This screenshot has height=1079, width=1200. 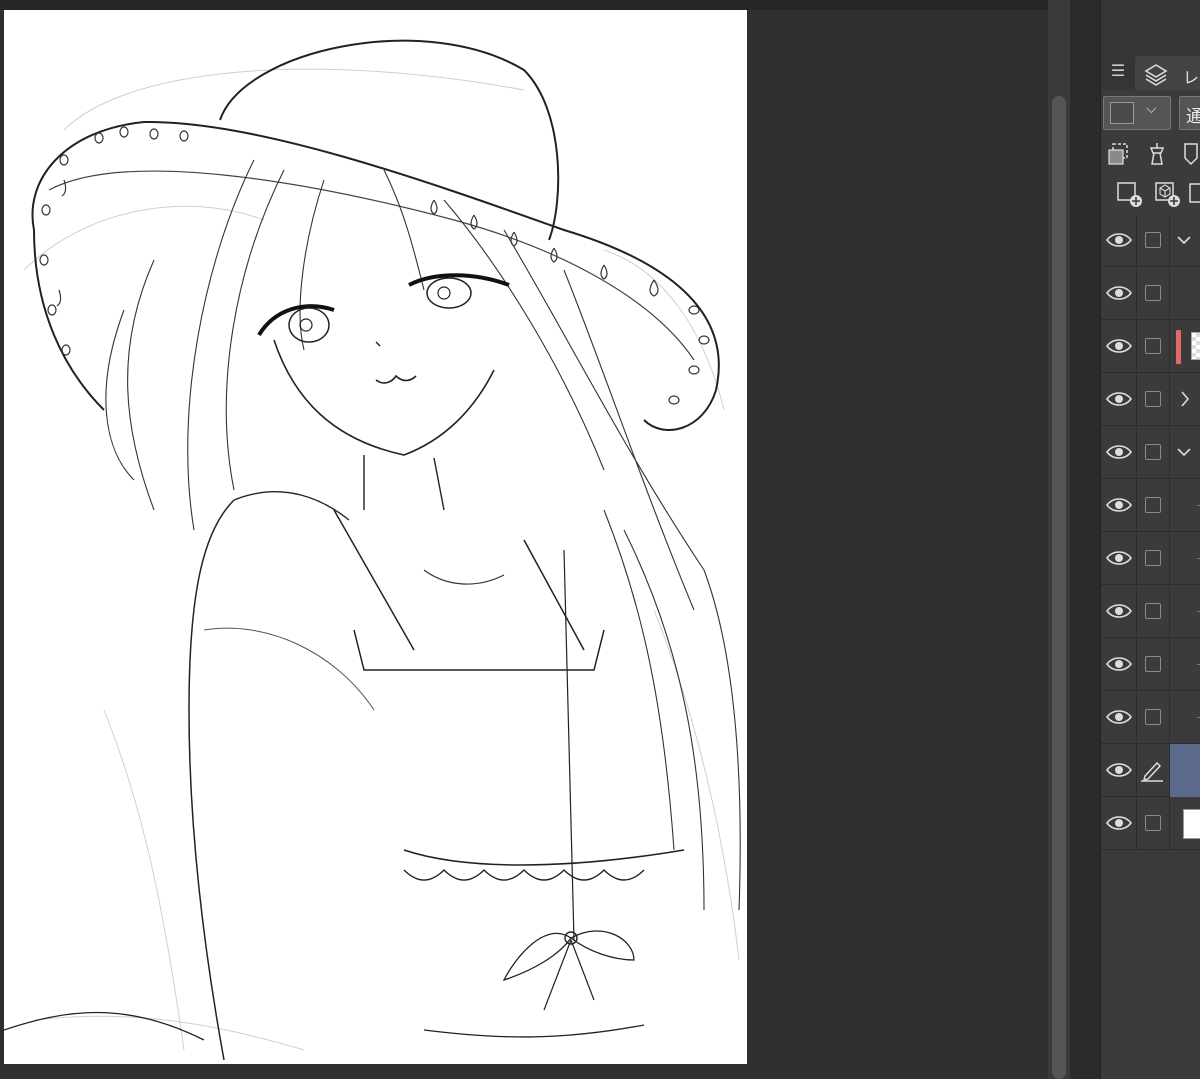 I want to click on layer-row-selected, so click(x=1150, y=770).